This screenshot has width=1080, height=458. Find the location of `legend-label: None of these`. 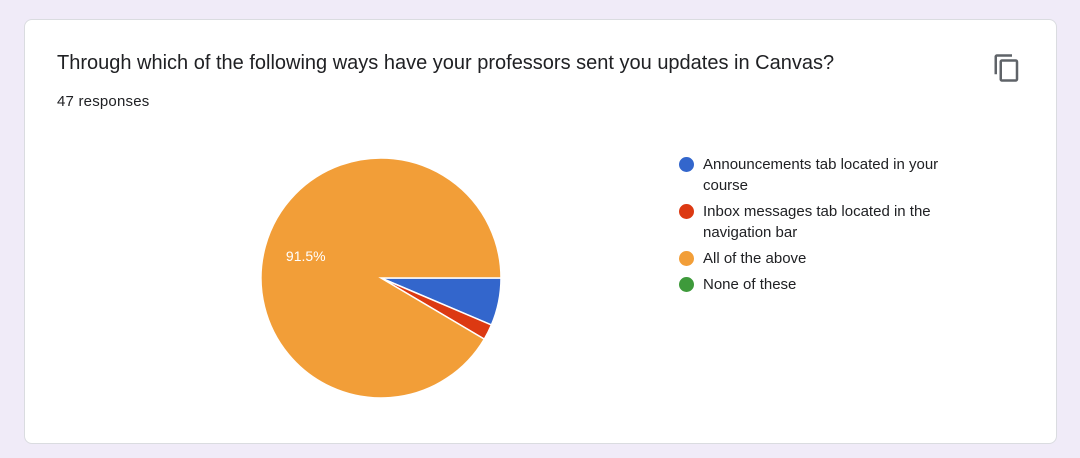

legend-label: None of these is located at coordinates (750, 284).